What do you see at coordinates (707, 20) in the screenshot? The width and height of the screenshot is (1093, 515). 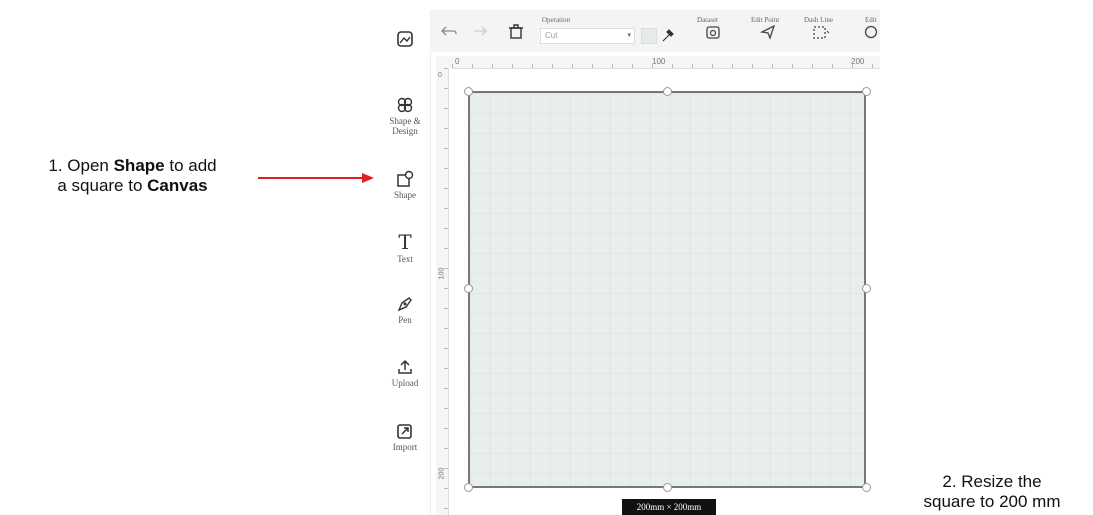 I see `dataset-label: Dataset` at bounding box center [707, 20].